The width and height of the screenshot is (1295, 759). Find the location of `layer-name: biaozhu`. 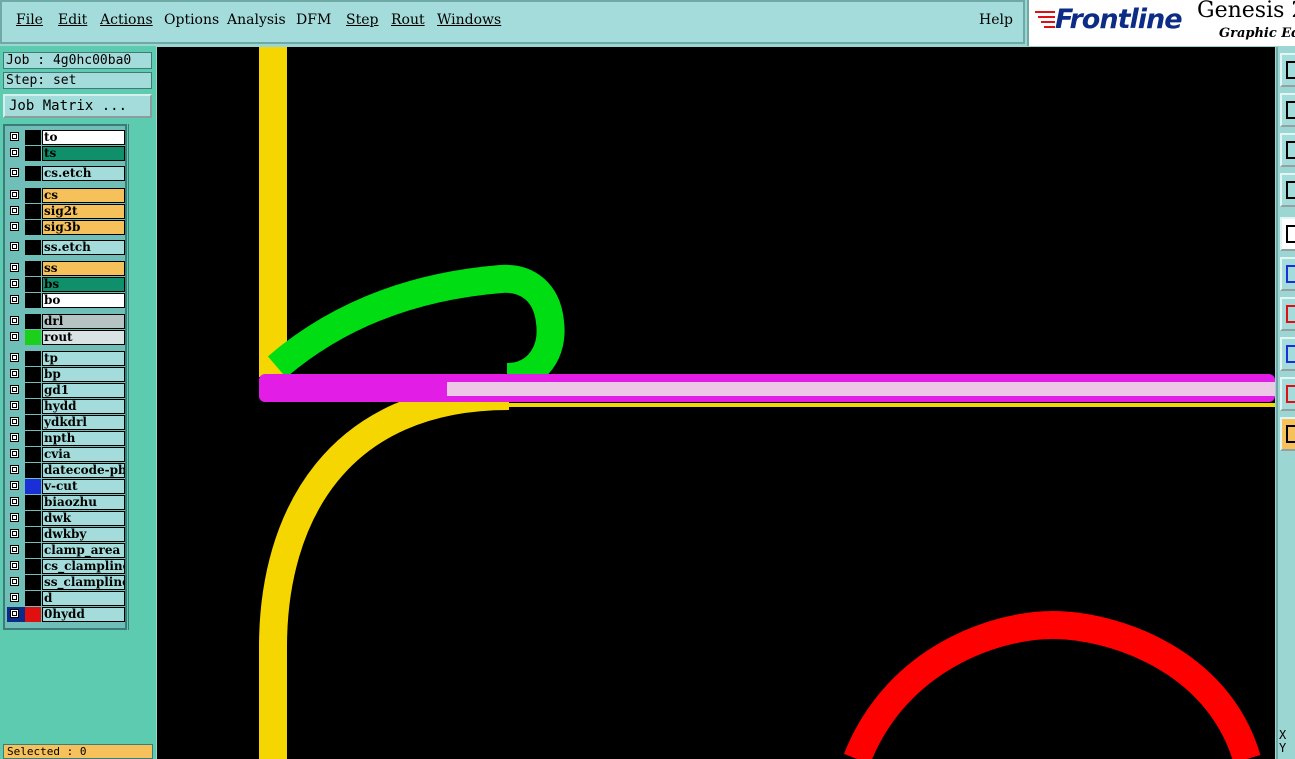

layer-name: biaozhu is located at coordinates (83, 502).